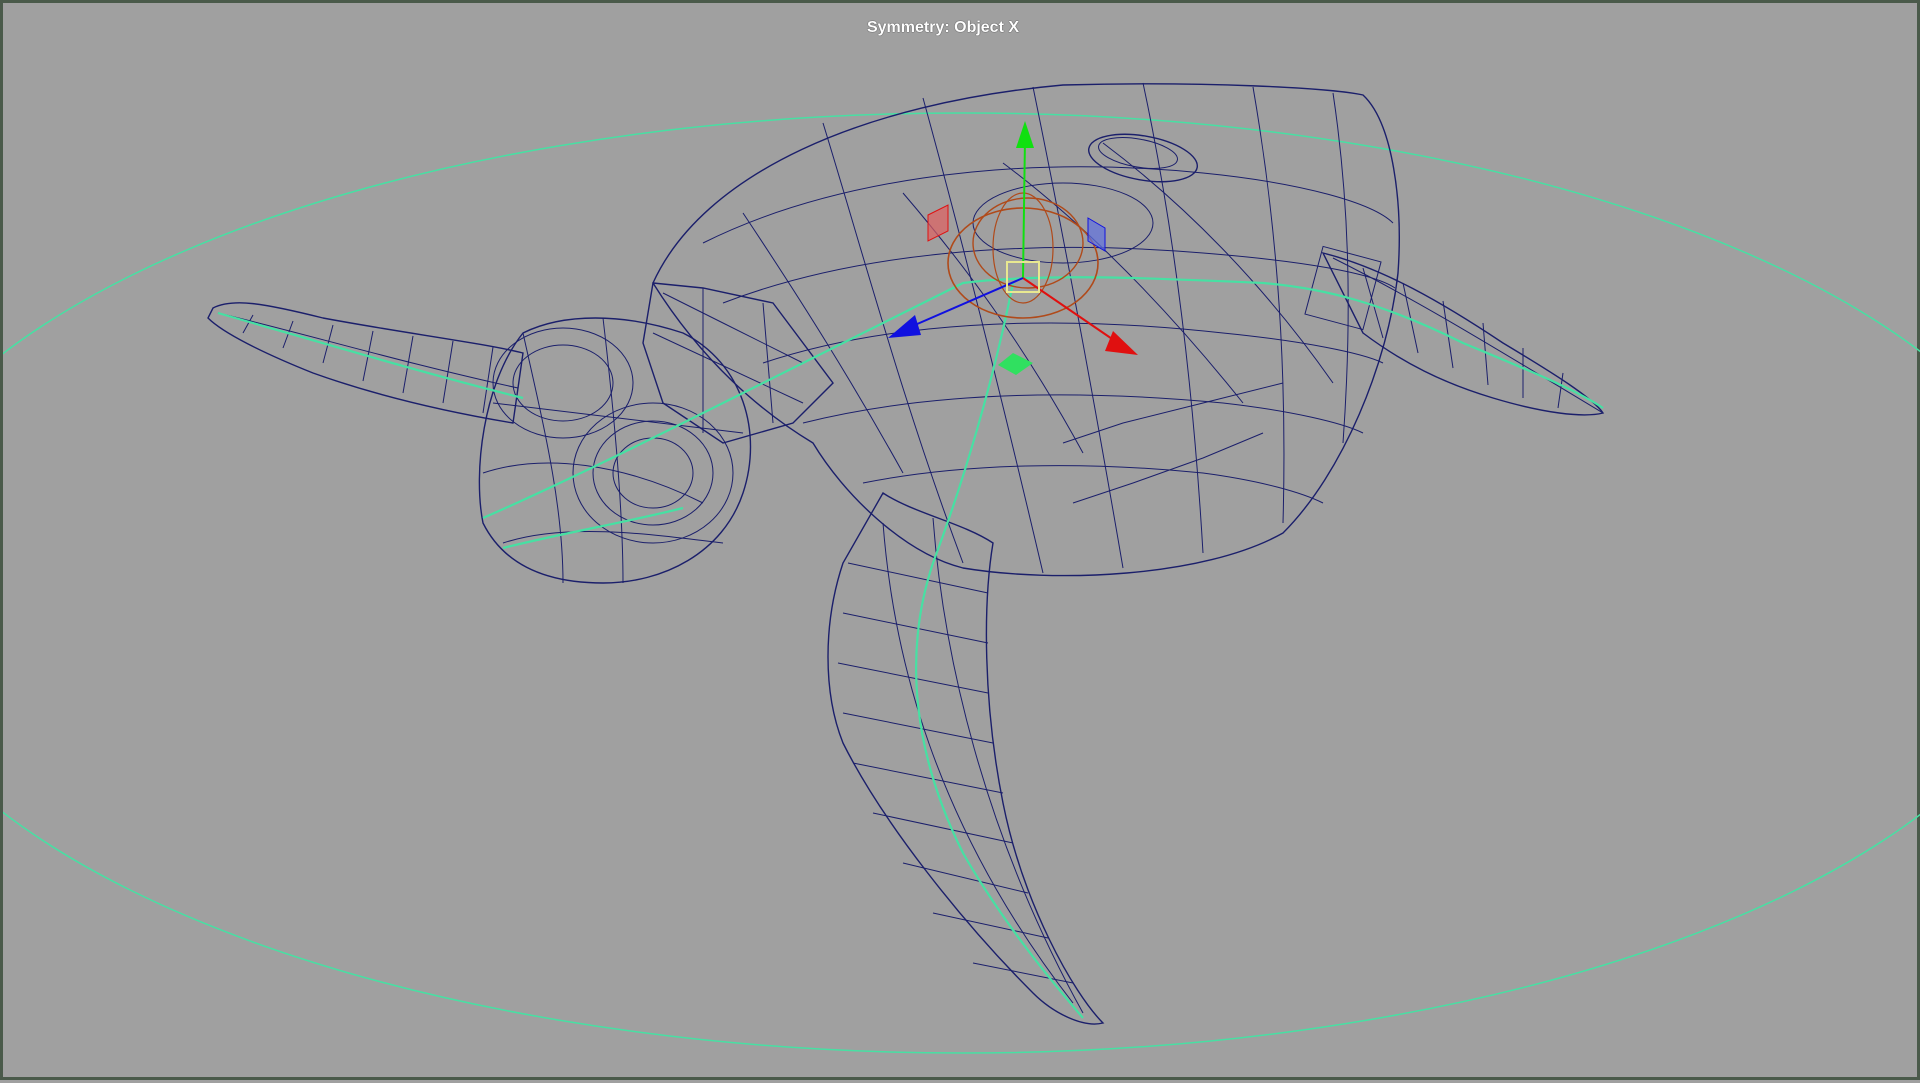 The height and width of the screenshot is (1083, 1920). Describe the element at coordinates (938, 223) in the screenshot. I see `yz-plane-handle-icon` at that location.